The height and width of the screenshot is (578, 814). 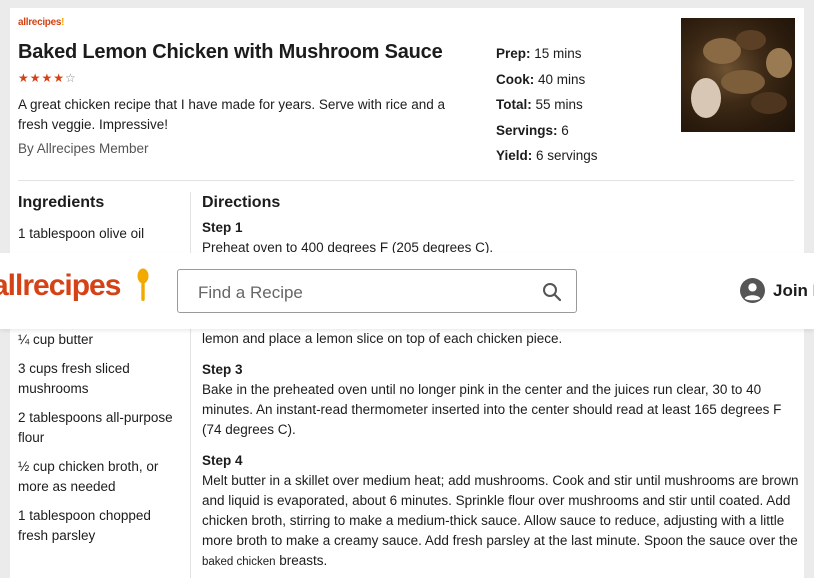 What do you see at coordinates (98, 340) in the screenshot?
I see `ingredient-item: ¼ cup butter` at bounding box center [98, 340].